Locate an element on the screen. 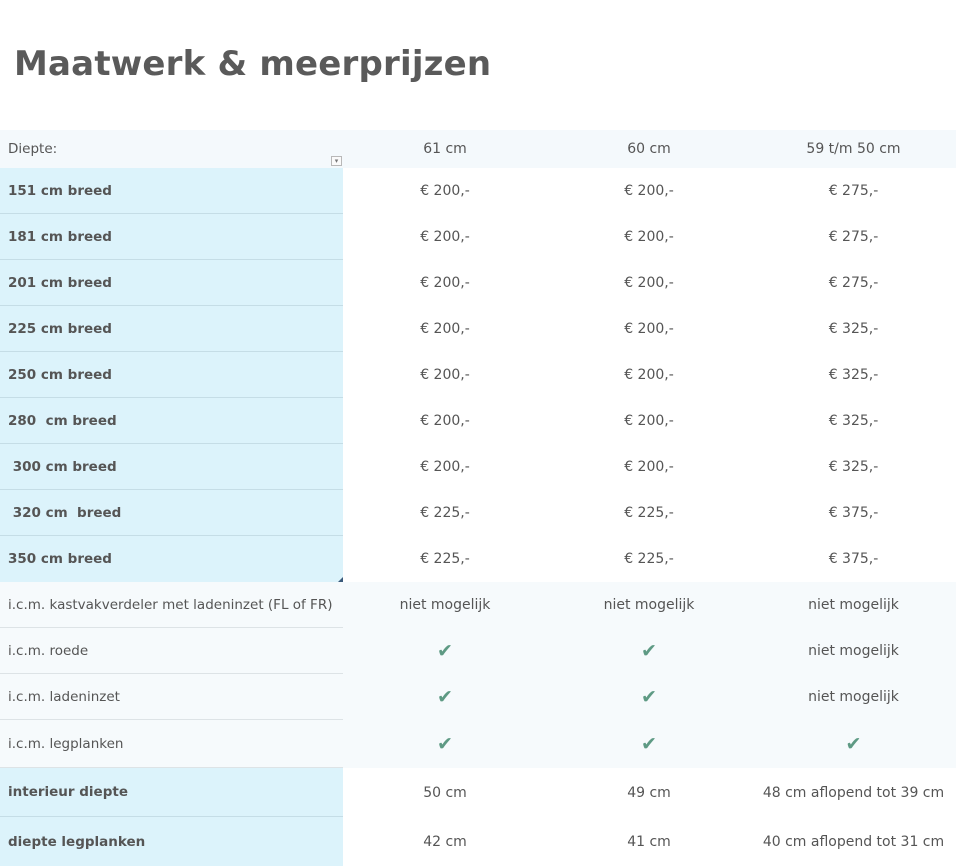 This screenshot has width=960, height=866. header-col-3: 59 t/m 50 cm is located at coordinates (853, 149).